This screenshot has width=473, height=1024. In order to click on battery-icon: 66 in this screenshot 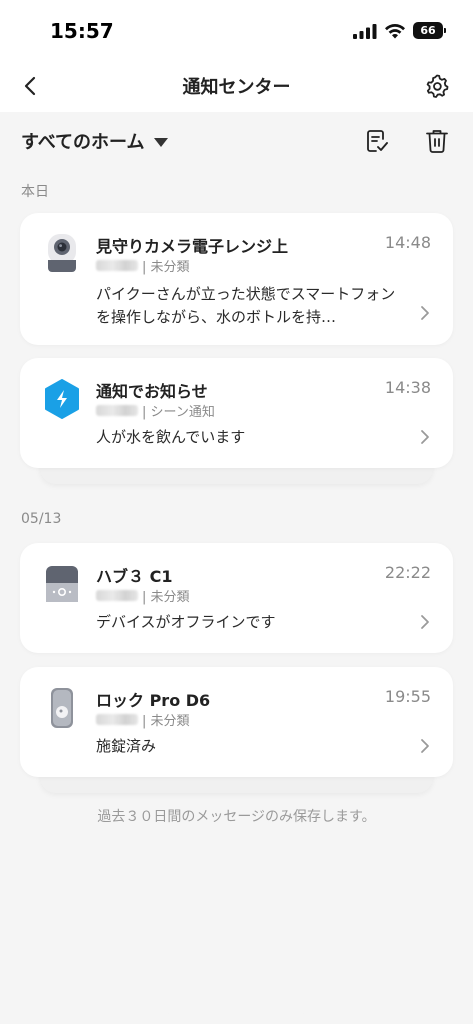, I will do `click(429, 30)`.